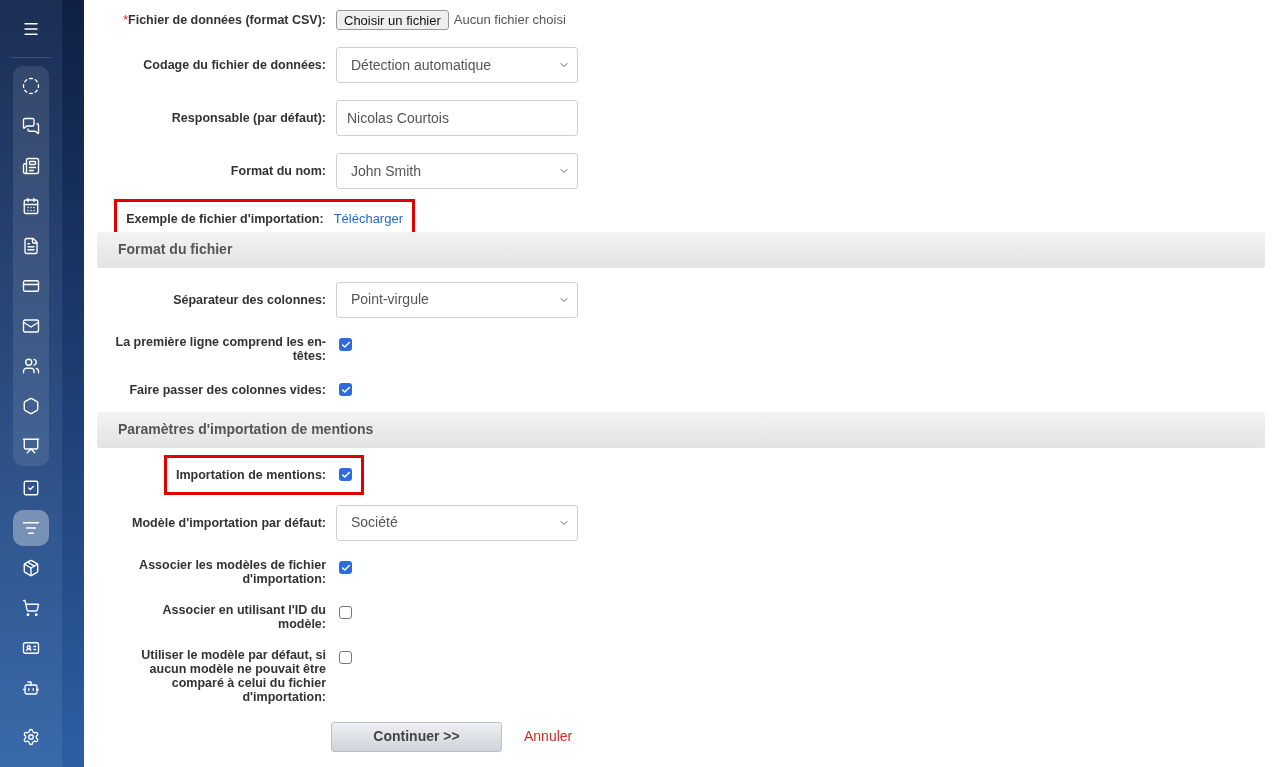  Describe the element at coordinates (457, 171) in the screenshot. I see `dropdown: John Smith` at that location.